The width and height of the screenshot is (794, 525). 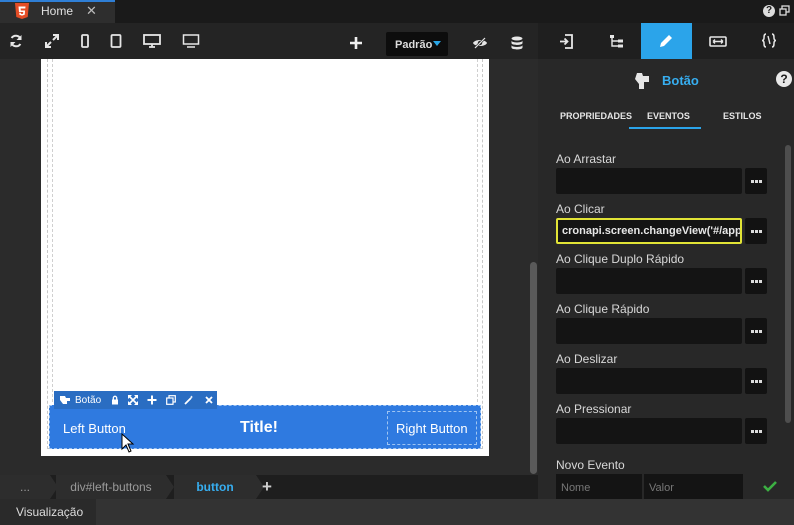 I want to click on tab-bar, so click(x=397, y=11).